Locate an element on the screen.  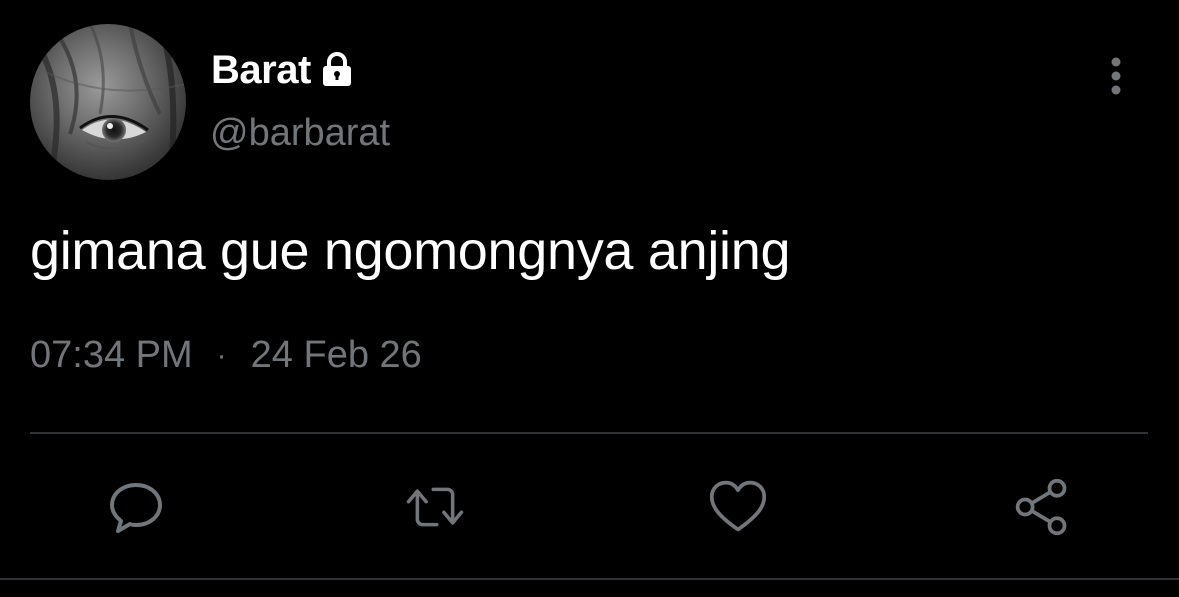
share-button is located at coordinates (1042, 507).